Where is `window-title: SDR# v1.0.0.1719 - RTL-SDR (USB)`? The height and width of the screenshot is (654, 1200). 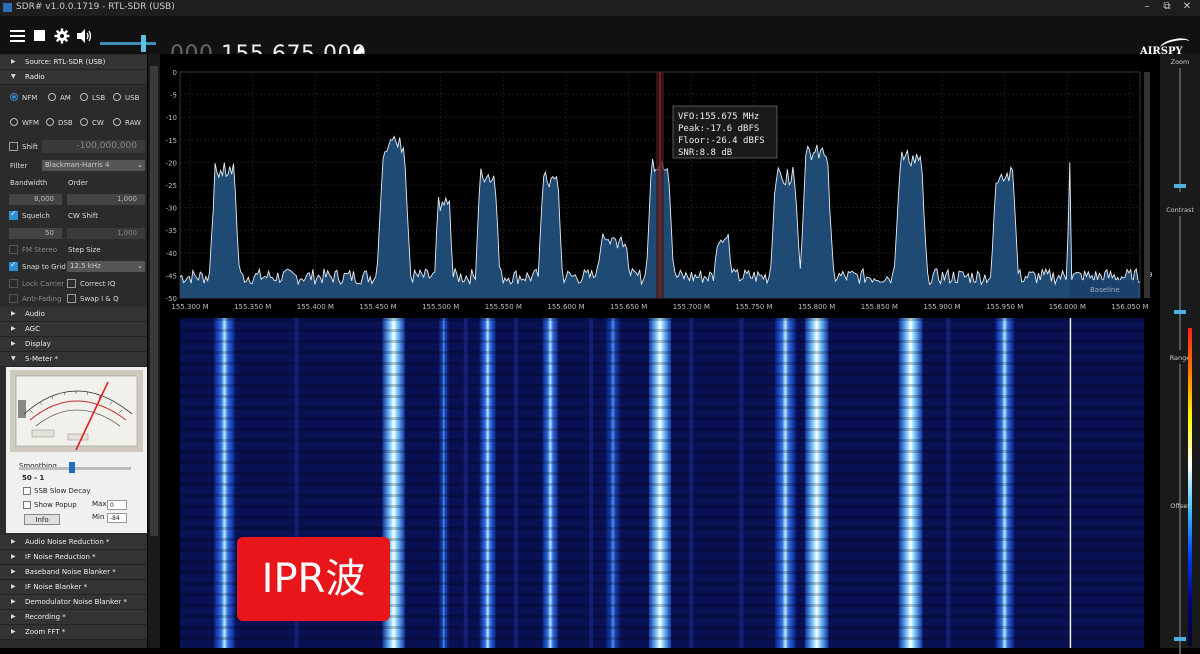 window-title: SDR# v1.0.0.1719 - RTL-SDR (USB) is located at coordinates (95, 7).